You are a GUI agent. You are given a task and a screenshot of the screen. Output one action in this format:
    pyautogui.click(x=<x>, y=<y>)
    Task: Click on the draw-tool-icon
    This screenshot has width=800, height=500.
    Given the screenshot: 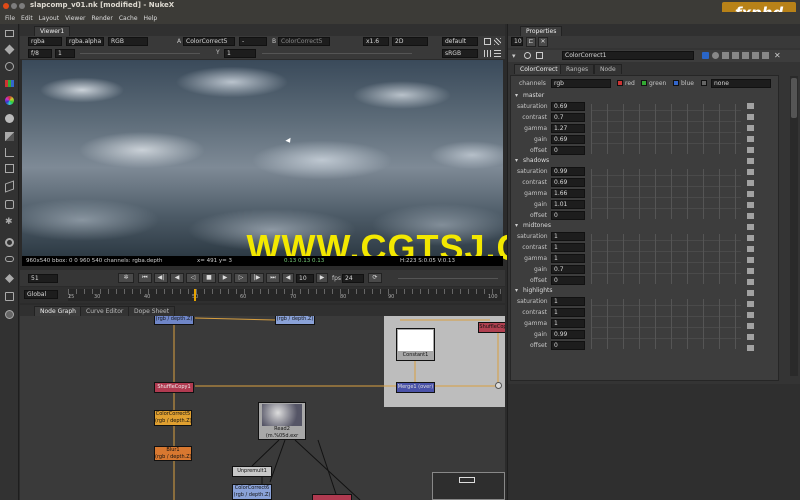 What is the action you would take?
    pyautogui.click(x=9, y=49)
    